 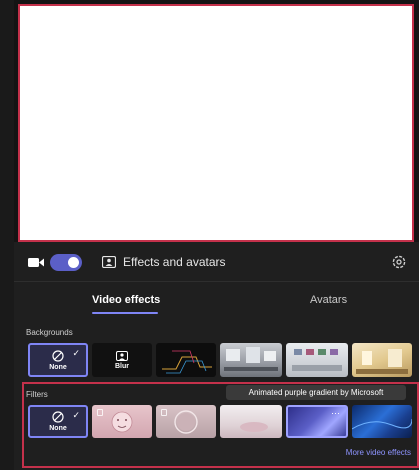 I want to click on effects-label: Effects and avatars, so click(x=174, y=262).